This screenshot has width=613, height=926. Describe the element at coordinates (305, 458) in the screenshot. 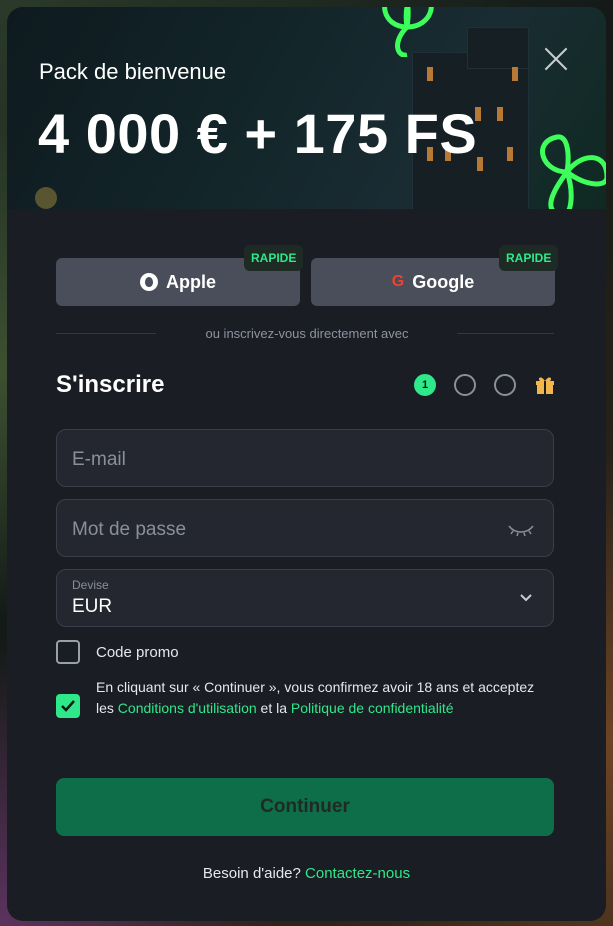

I see `email-field: E-mail` at that location.